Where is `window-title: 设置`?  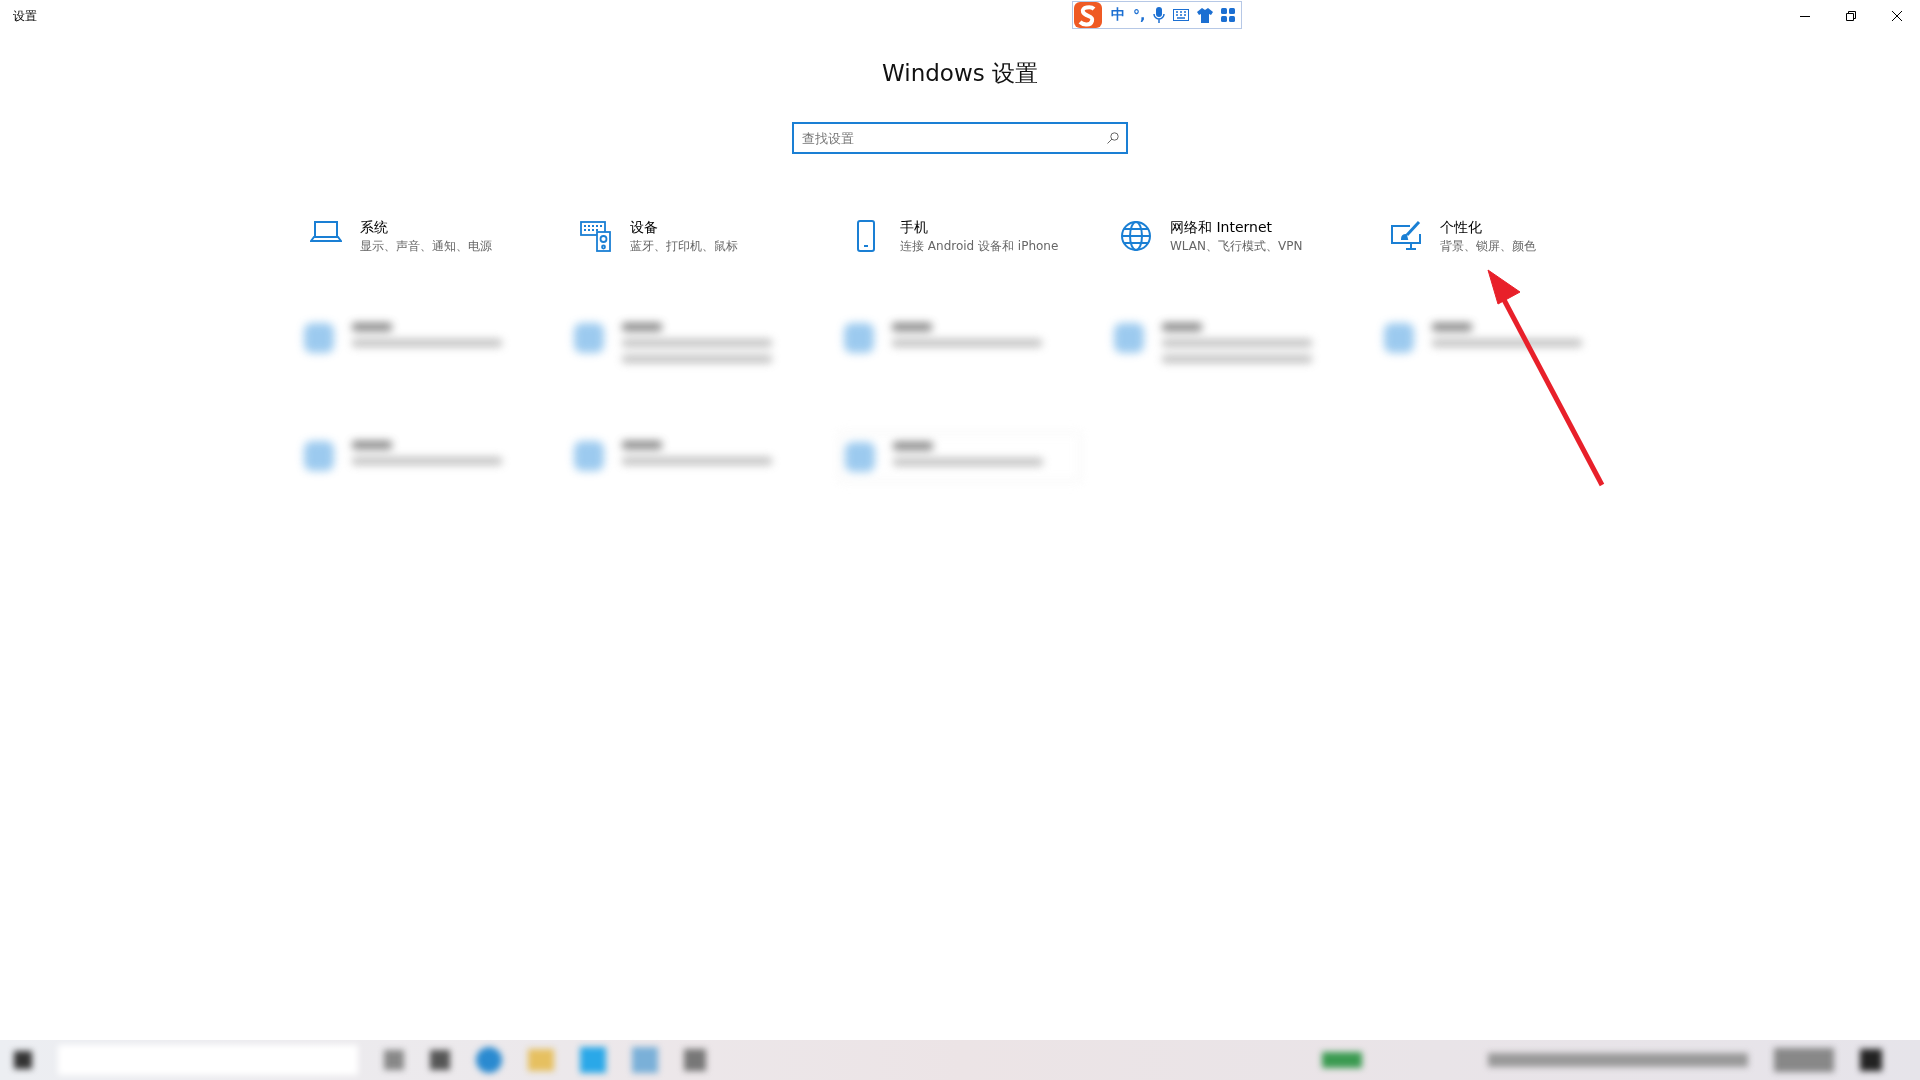 window-title: 设置 is located at coordinates (25, 16).